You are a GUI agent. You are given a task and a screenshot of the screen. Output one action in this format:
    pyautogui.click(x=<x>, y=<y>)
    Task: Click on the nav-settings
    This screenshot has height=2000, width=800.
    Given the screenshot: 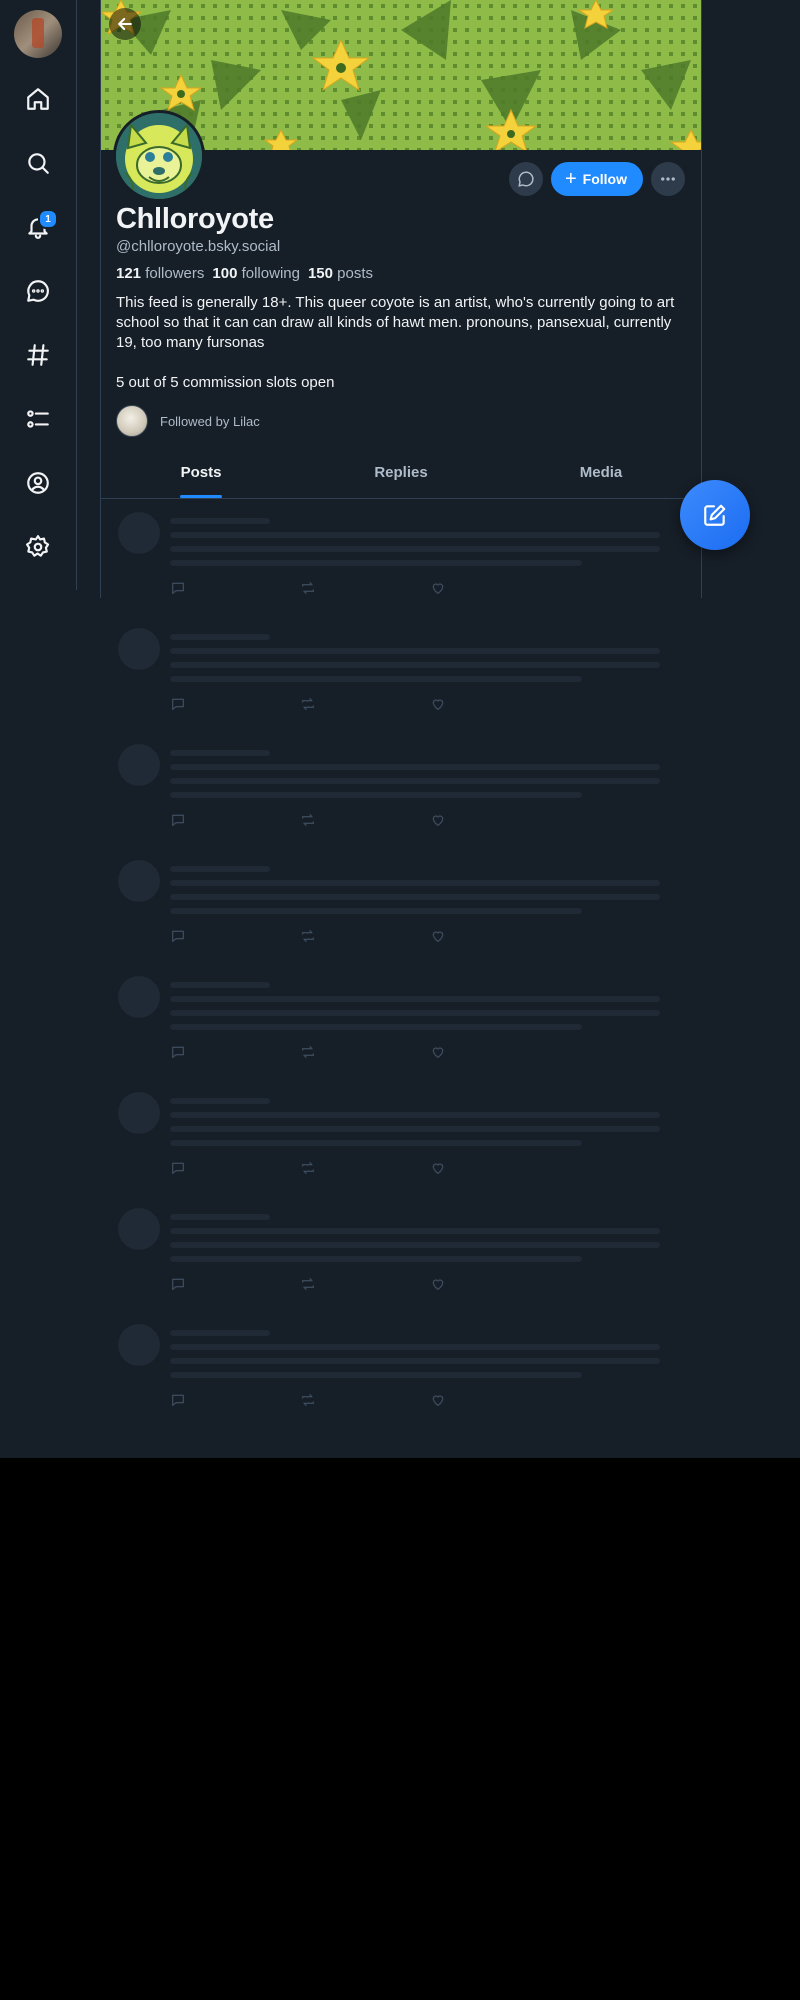 What is the action you would take?
    pyautogui.click(x=38, y=547)
    